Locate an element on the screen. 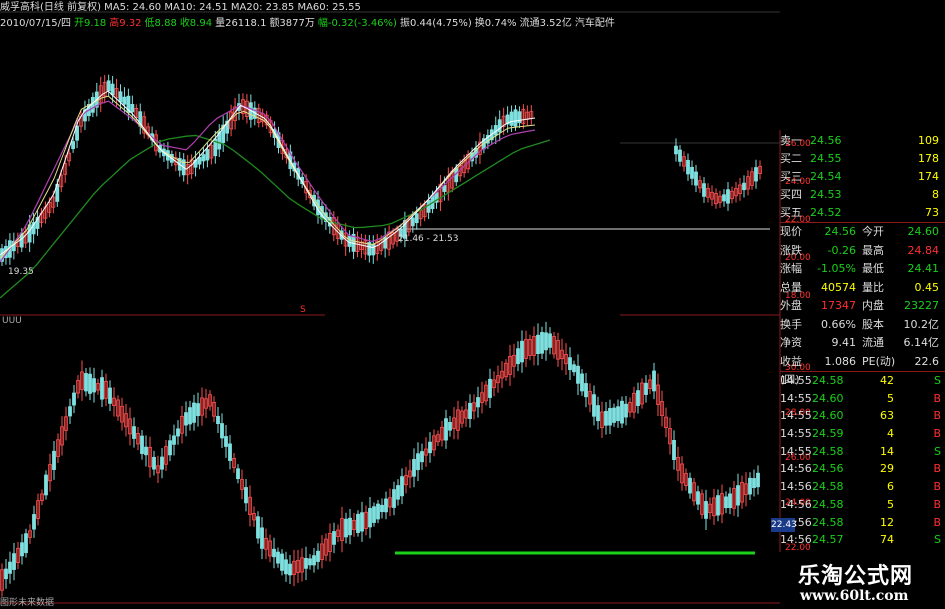 The width and height of the screenshot is (945, 609). stat-label2: 股本 is located at coordinates (873, 324).